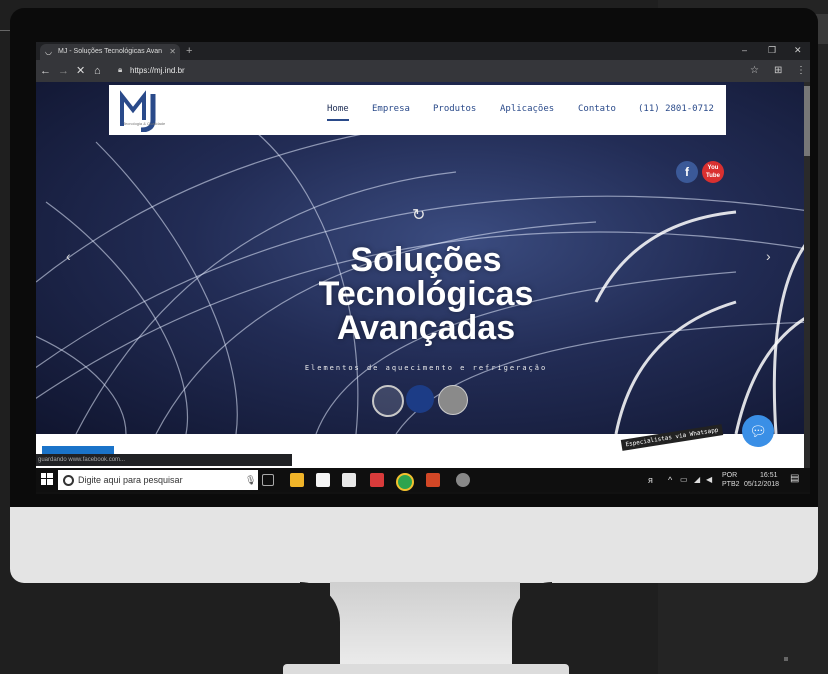 The image size is (828, 674). Describe the element at coordinates (433, 480) in the screenshot. I see `powerpoint-icon` at that location.